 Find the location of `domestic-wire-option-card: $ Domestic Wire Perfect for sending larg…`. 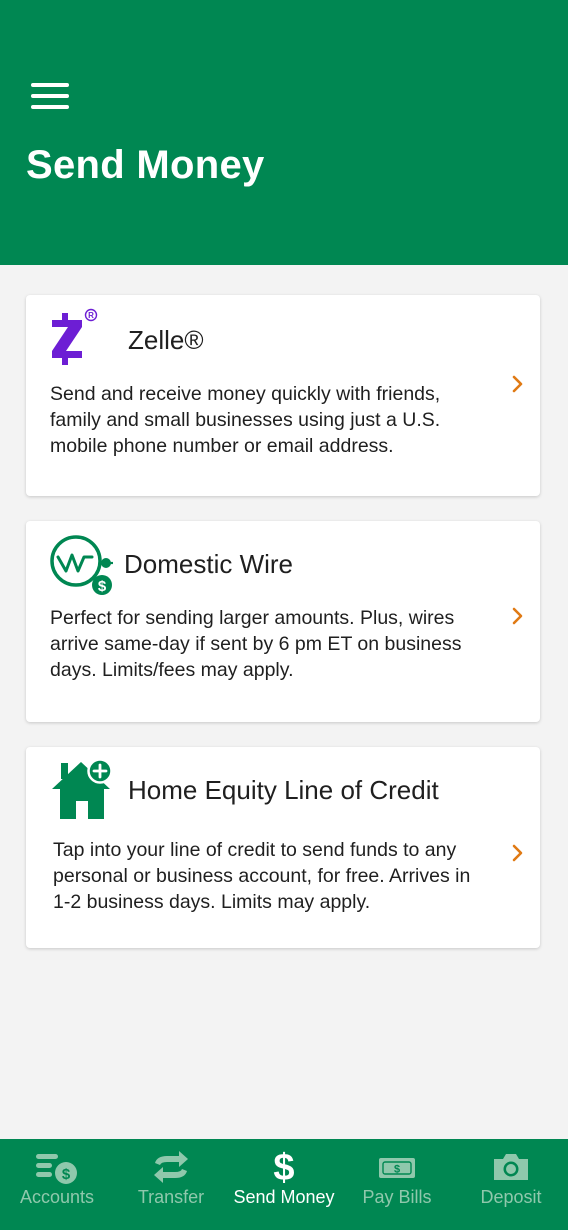

domestic-wire-option-card: $ Domestic Wire Perfect for sending larg… is located at coordinates (283, 621).